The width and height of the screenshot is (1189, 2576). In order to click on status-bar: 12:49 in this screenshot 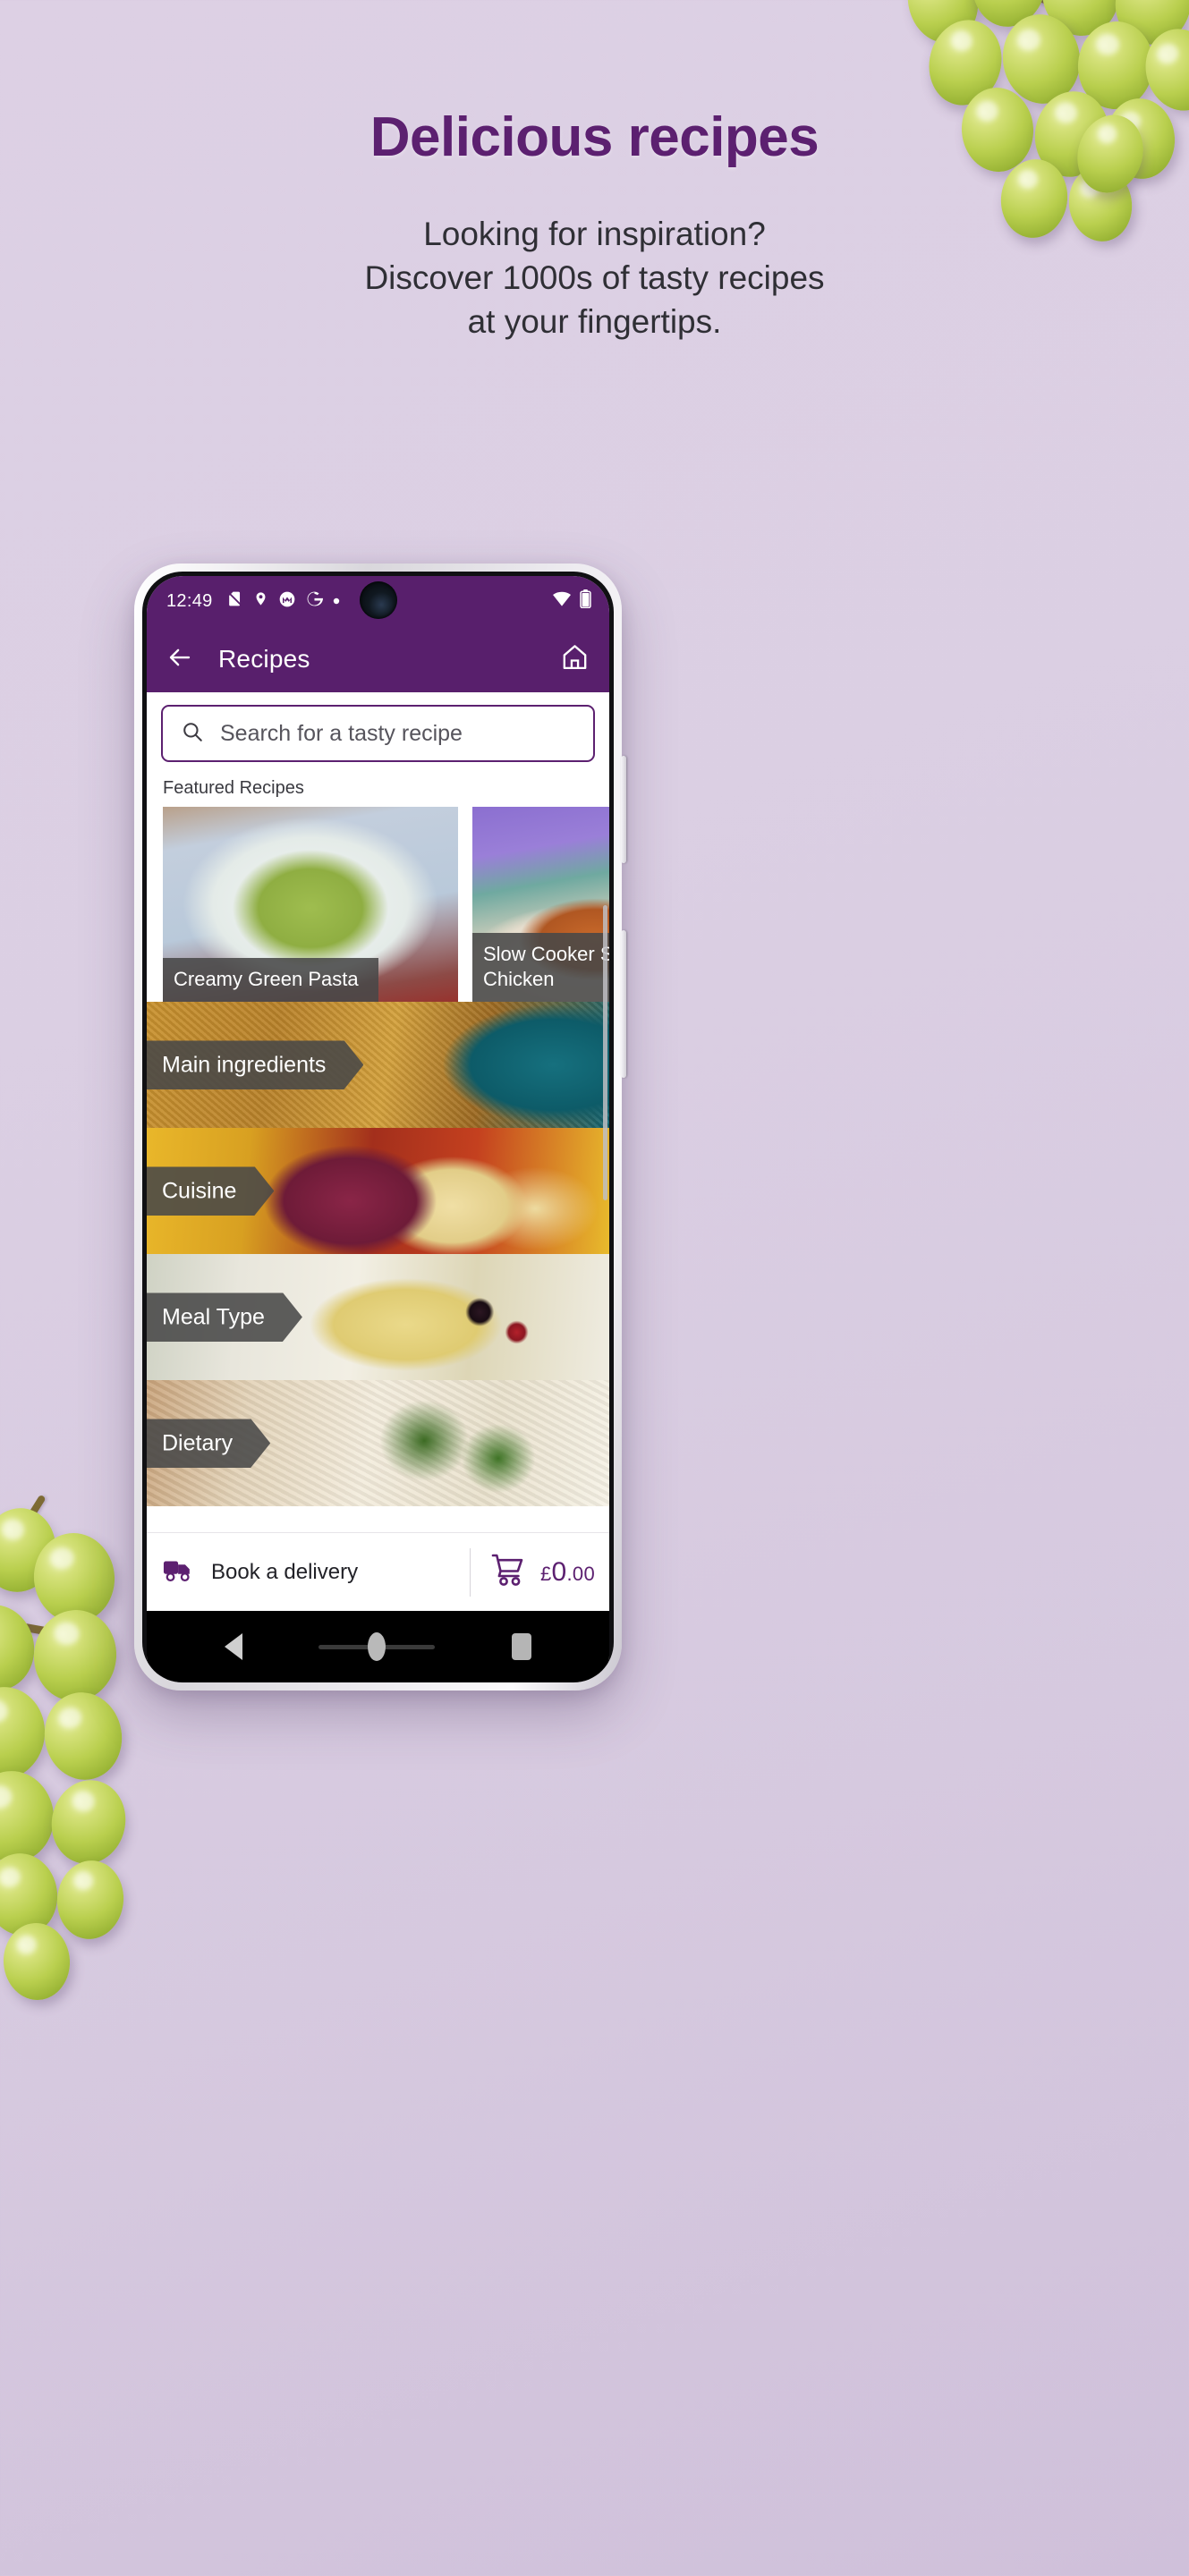, I will do `click(378, 601)`.